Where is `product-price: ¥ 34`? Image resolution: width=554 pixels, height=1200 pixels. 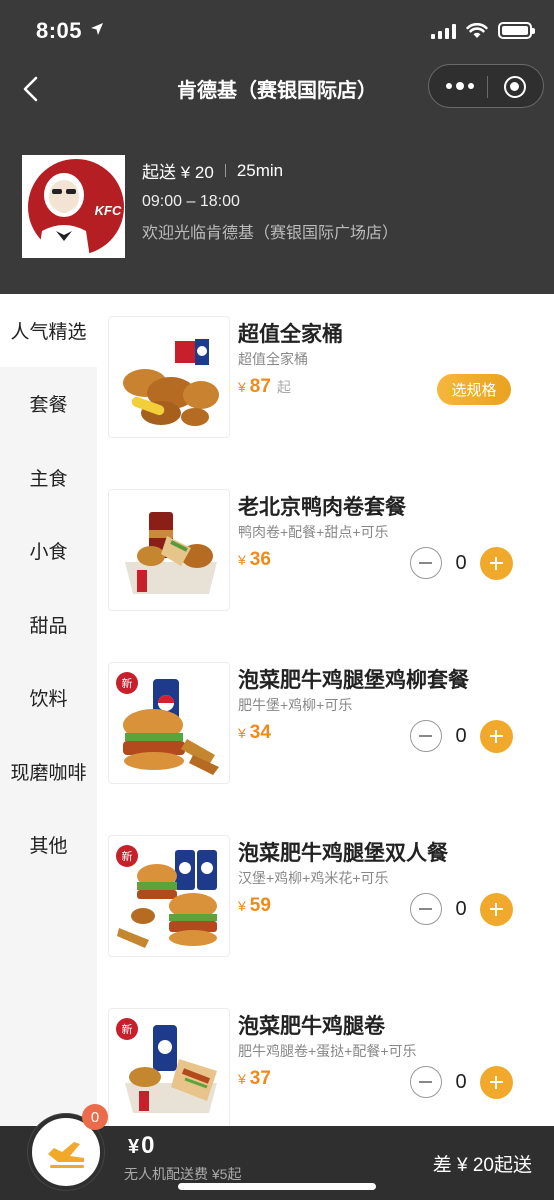 product-price: ¥ 34 is located at coordinates (254, 732).